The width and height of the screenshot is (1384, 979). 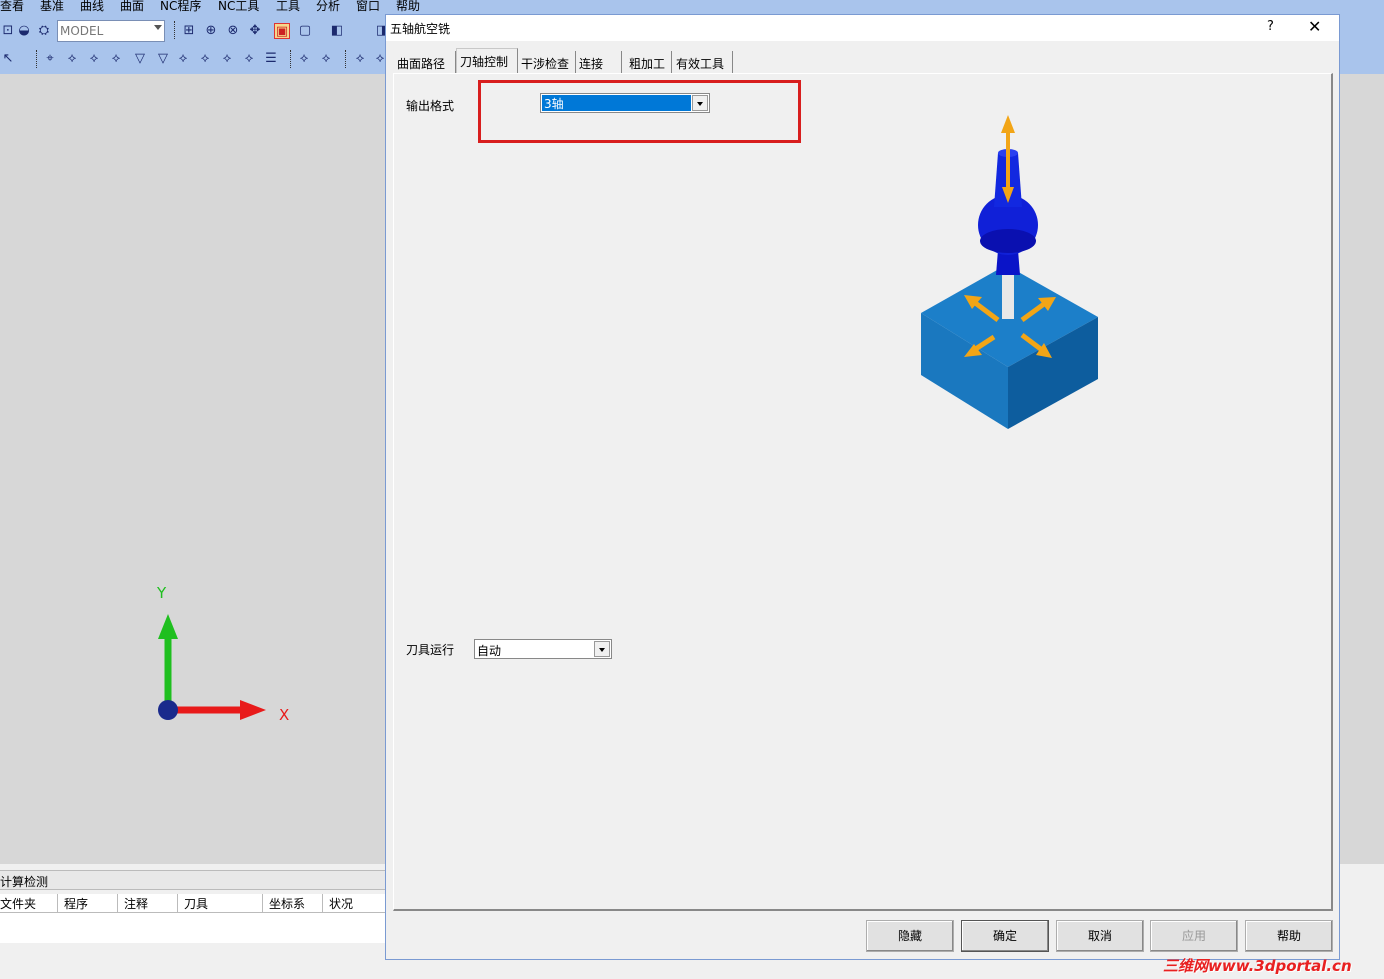 I want to click on menu-analysis: 分析, so click(x=328, y=7).